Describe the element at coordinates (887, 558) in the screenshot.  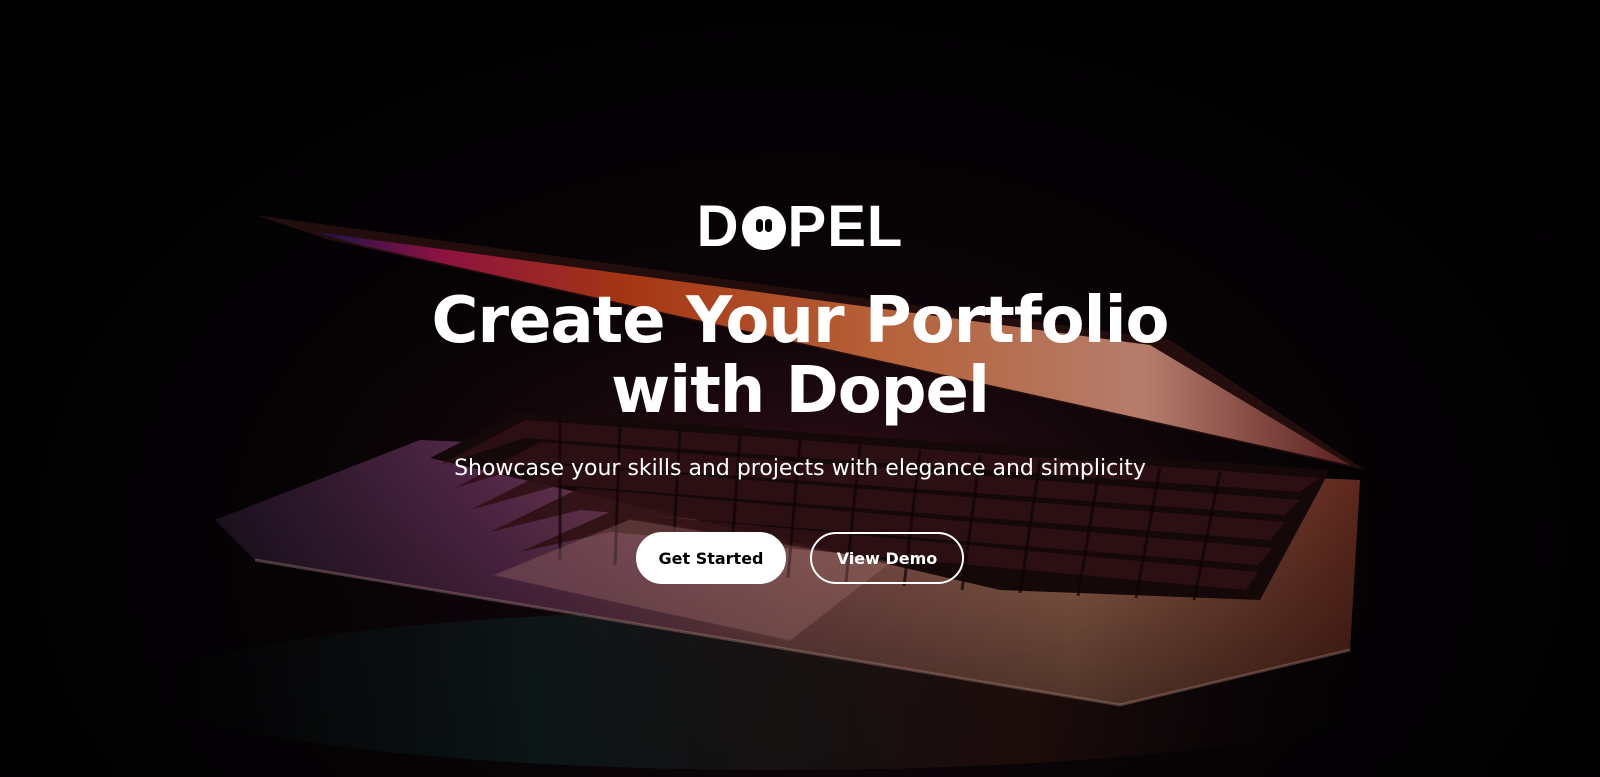
I see `view-demo-button: View Demo` at that location.